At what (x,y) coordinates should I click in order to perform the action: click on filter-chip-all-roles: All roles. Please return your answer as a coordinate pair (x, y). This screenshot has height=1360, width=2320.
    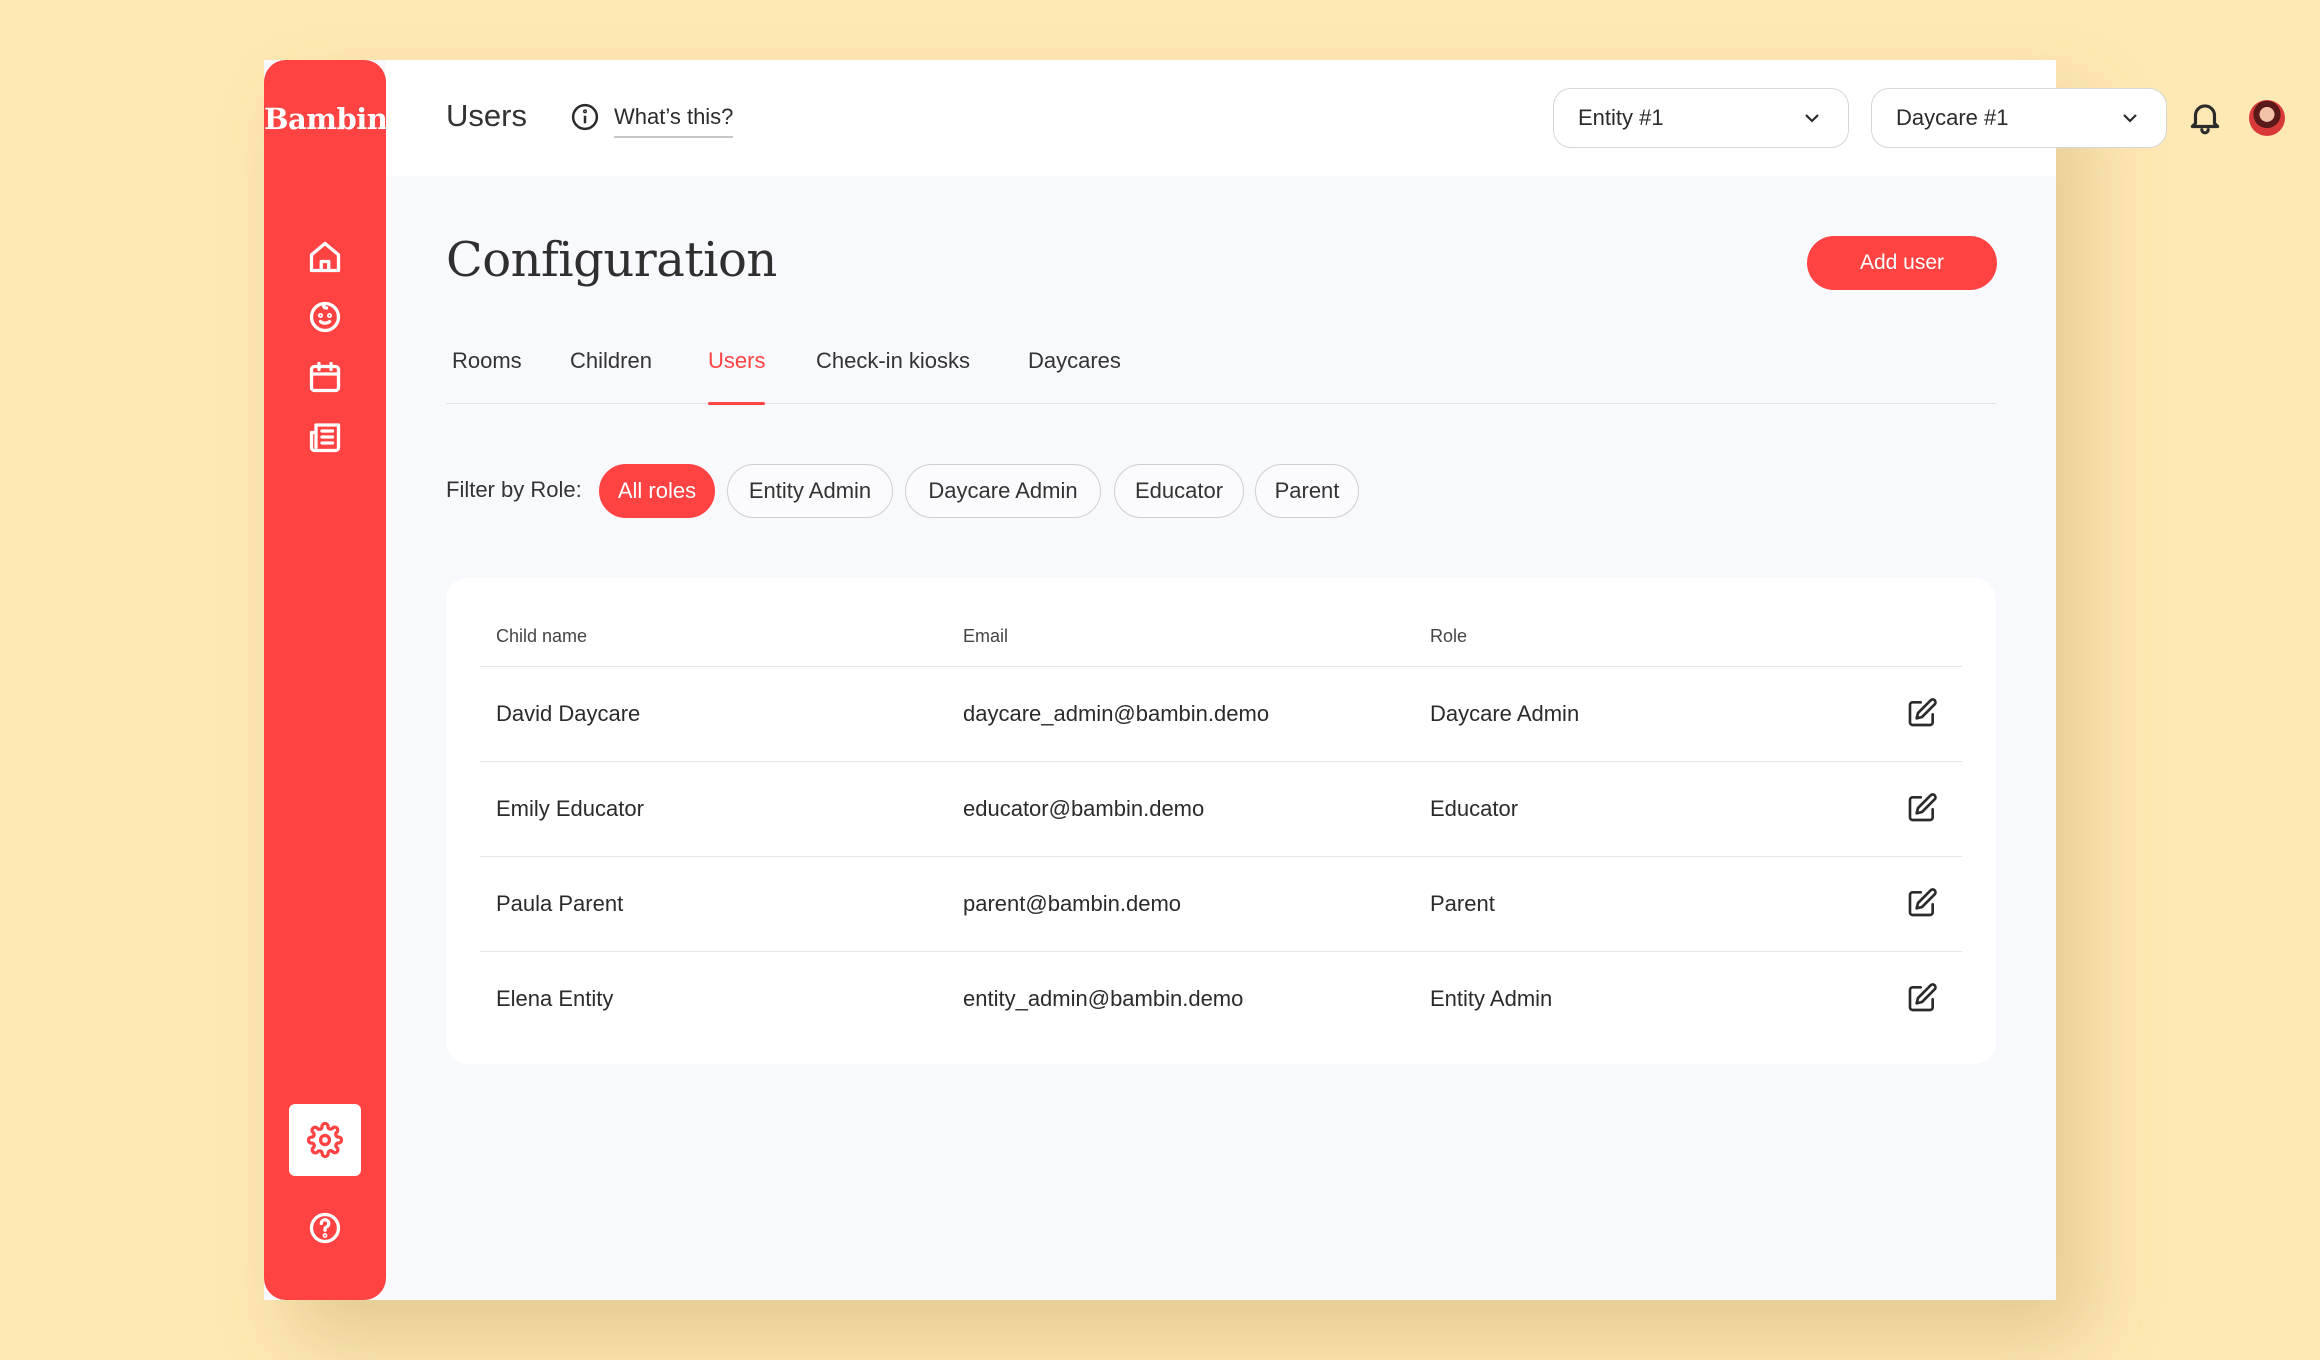
    Looking at the image, I should click on (657, 491).